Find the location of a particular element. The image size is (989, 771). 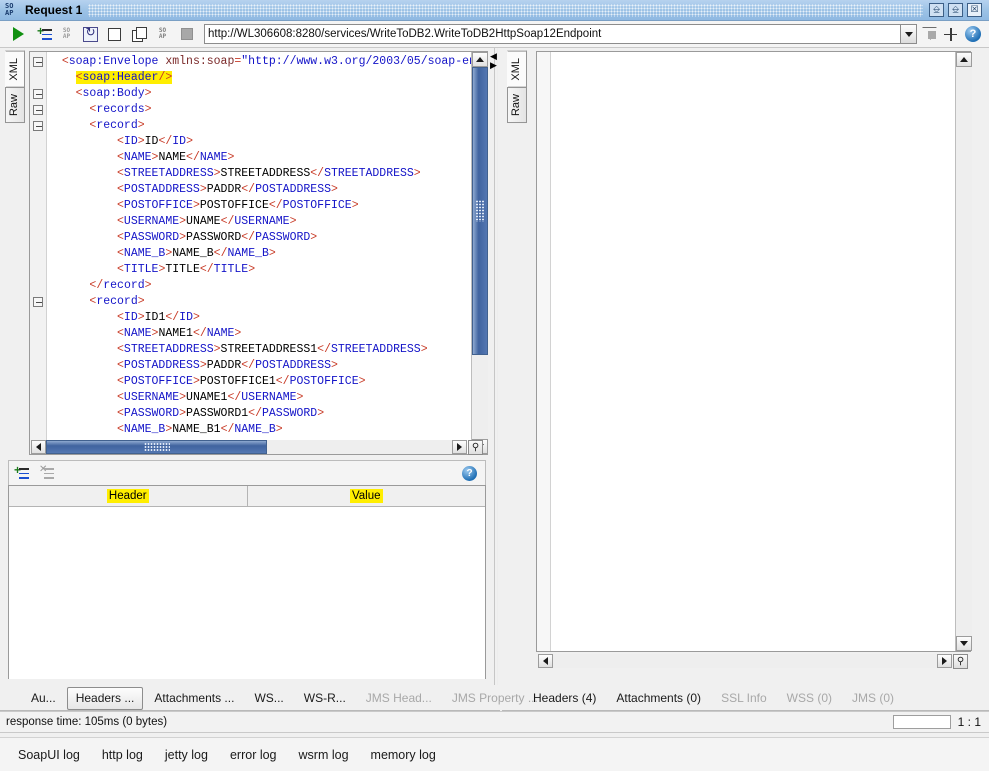

add-endpoint-button is located at coordinates (950, 34).